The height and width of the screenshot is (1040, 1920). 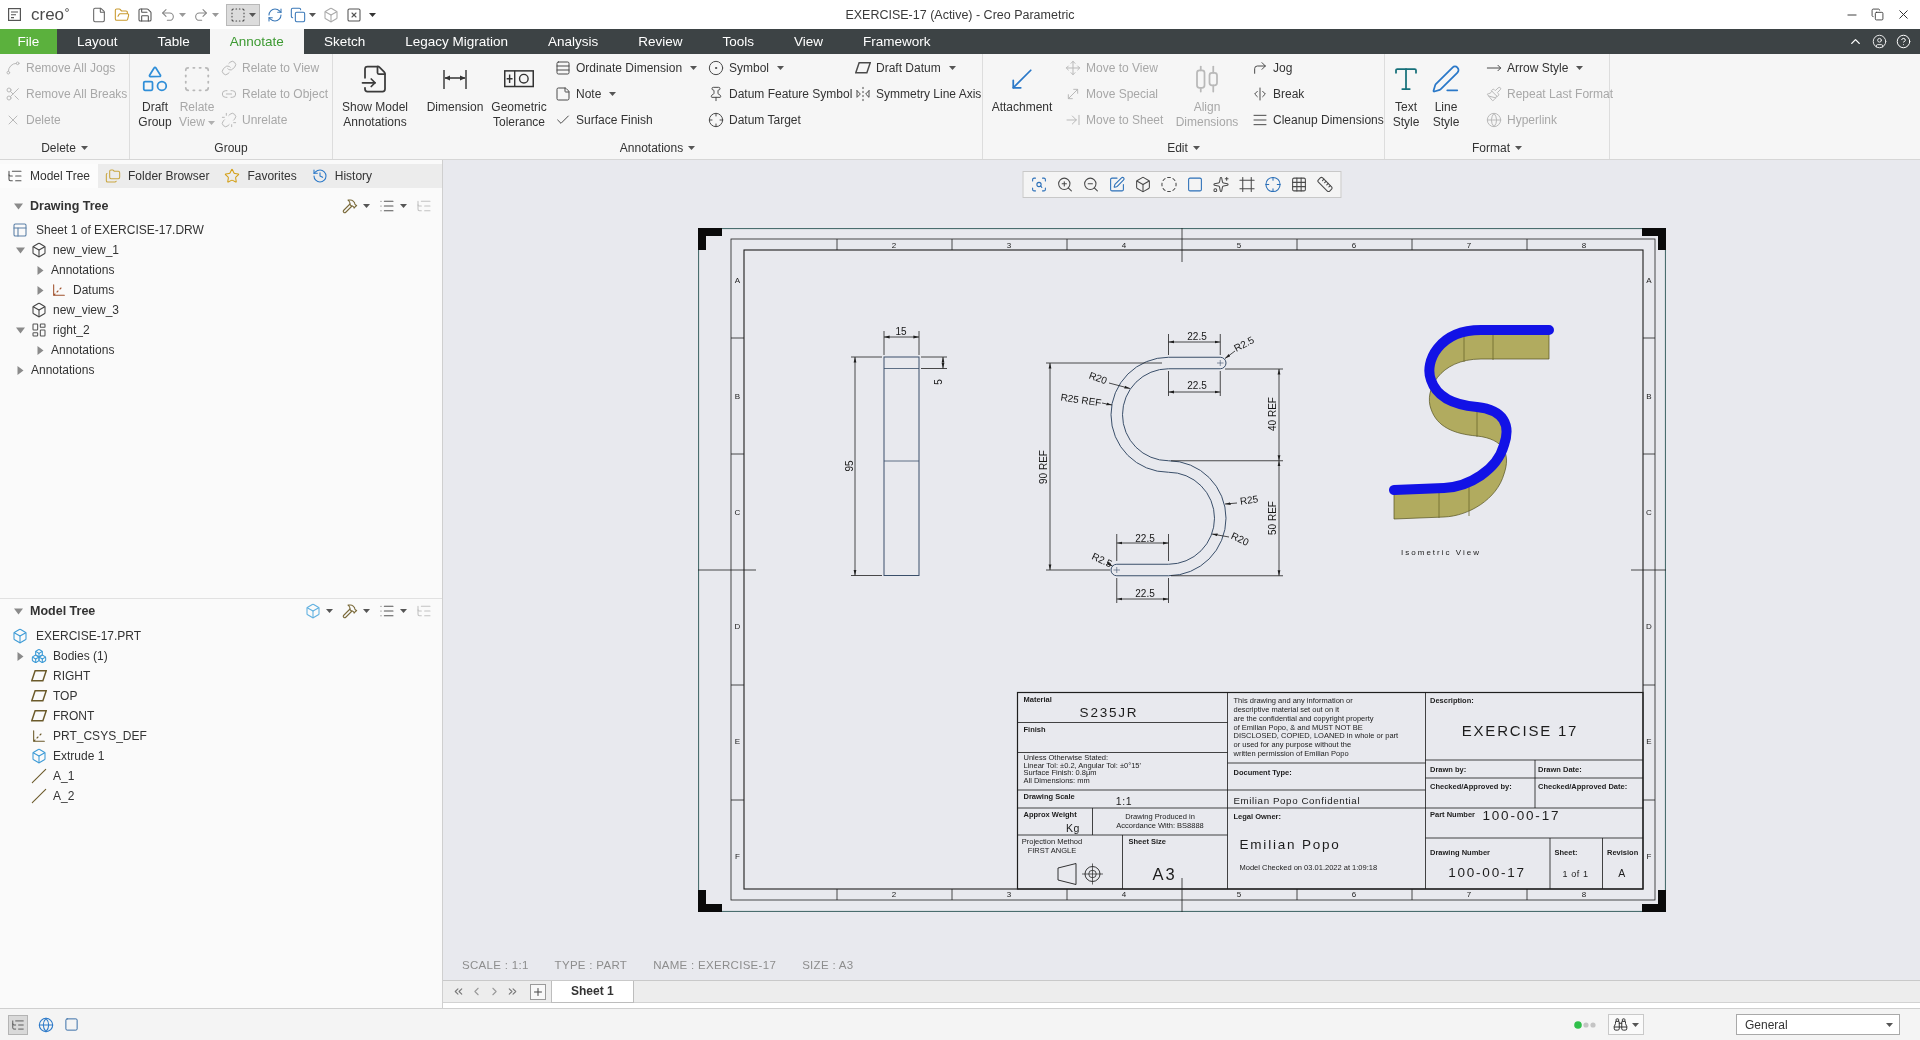 What do you see at coordinates (158, 176) in the screenshot?
I see `navigator-tab: Folder Browser` at bounding box center [158, 176].